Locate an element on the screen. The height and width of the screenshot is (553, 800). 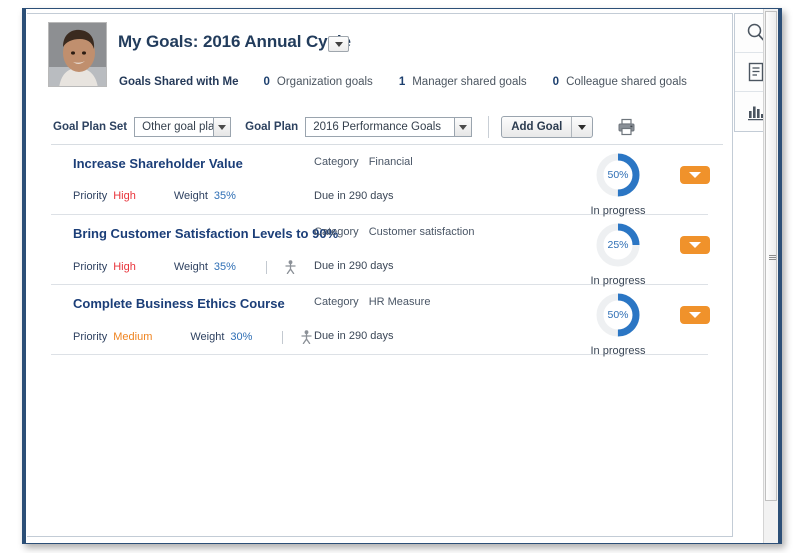
scrollbar-thumb is located at coordinates (771, 256).